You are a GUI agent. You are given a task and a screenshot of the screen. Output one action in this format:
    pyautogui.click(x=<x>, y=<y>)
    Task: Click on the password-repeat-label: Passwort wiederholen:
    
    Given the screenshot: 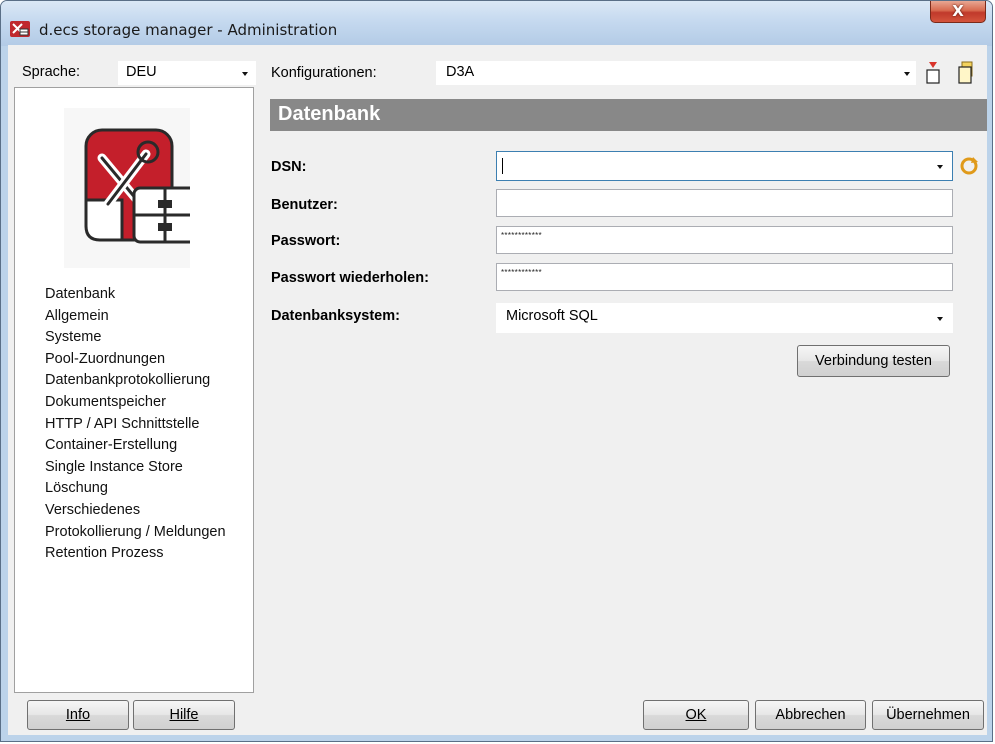 What is the action you would take?
    pyautogui.click(x=350, y=278)
    